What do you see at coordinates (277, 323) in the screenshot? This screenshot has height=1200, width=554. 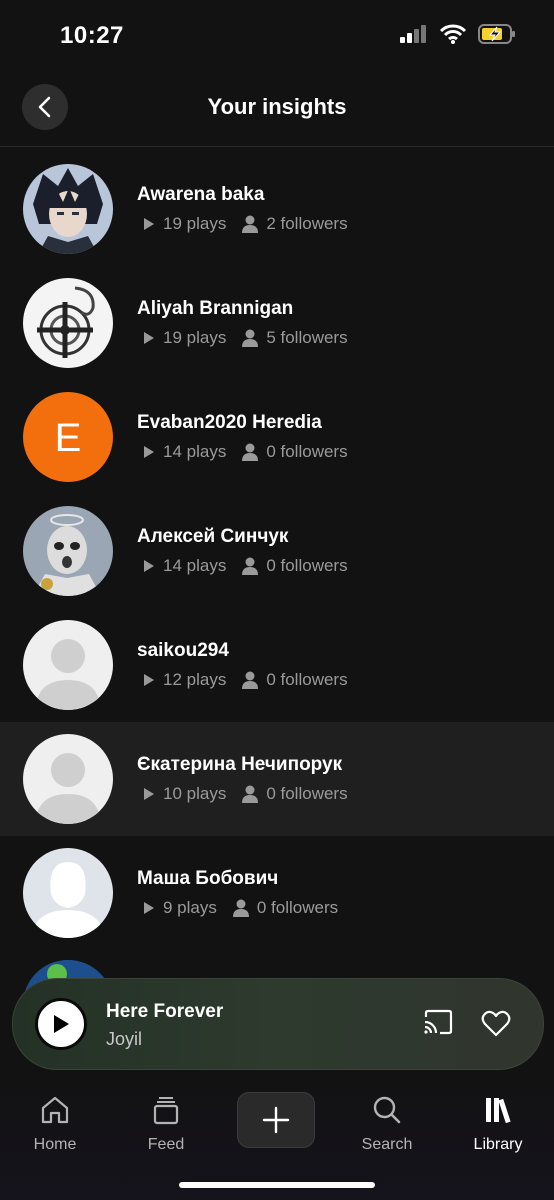 I see `list-item: Aliyah Brannigan 19 plays 5 followers` at bounding box center [277, 323].